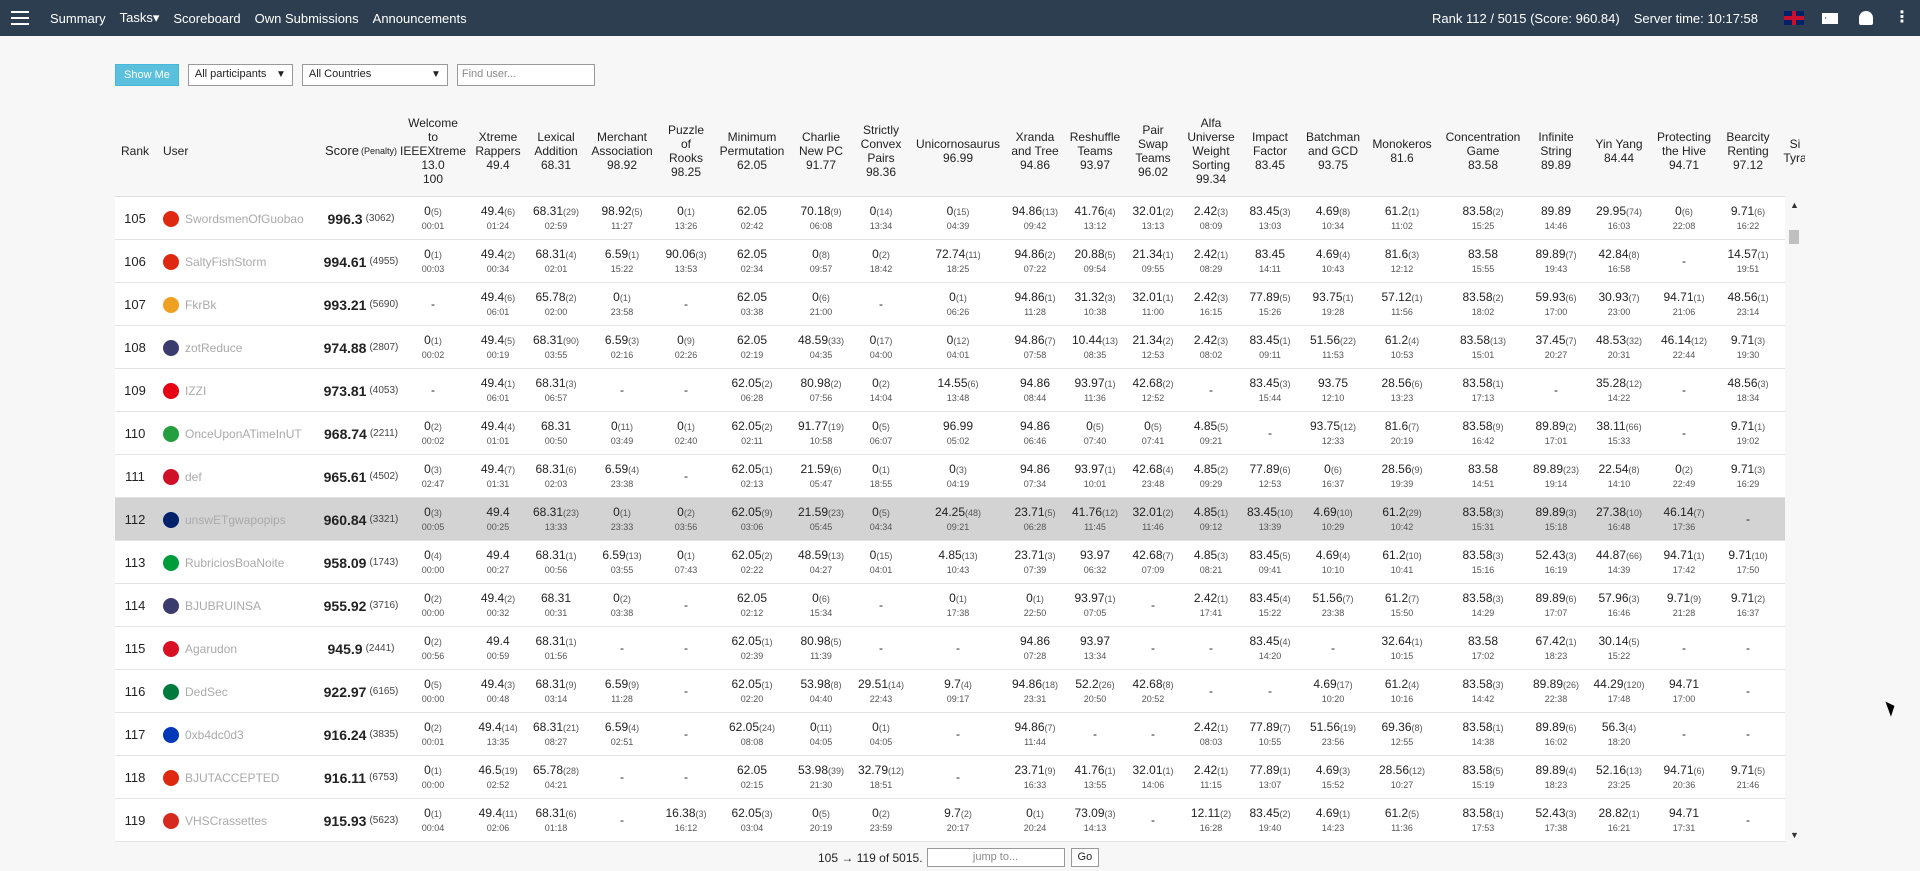 This screenshot has width=1920, height=871. Describe the element at coordinates (1270, 648) in the screenshot. I see `task-score-cell: 83.45(4) 14:20` at that location.